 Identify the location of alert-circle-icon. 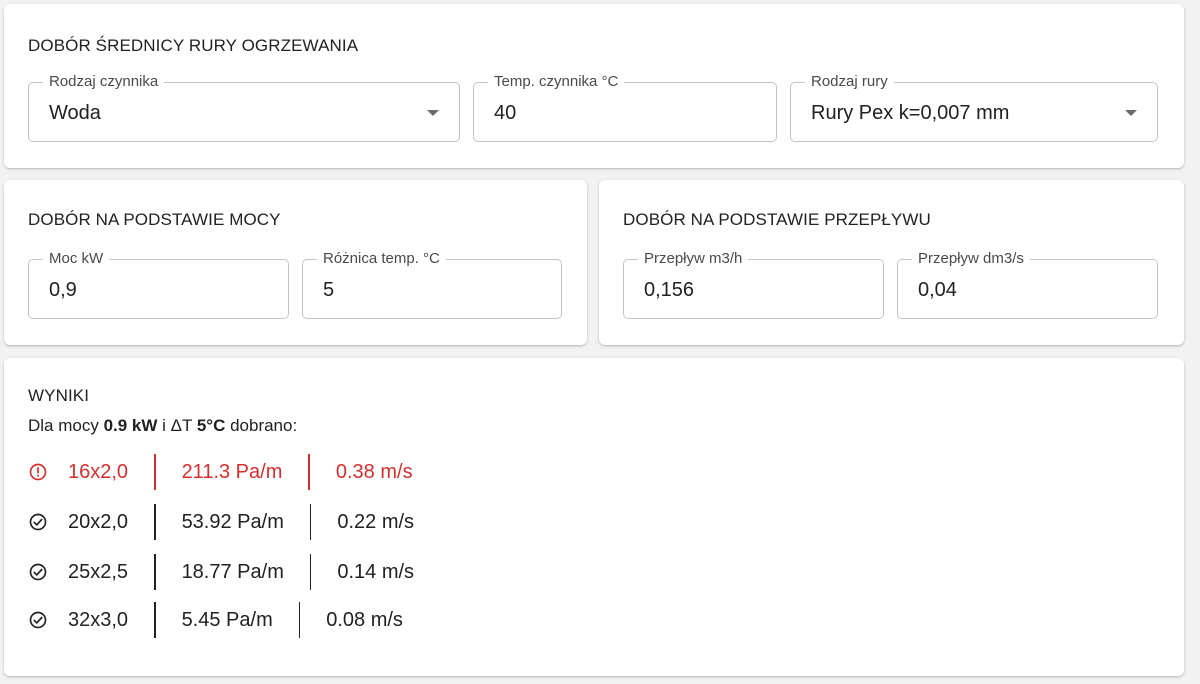
(38, 472).